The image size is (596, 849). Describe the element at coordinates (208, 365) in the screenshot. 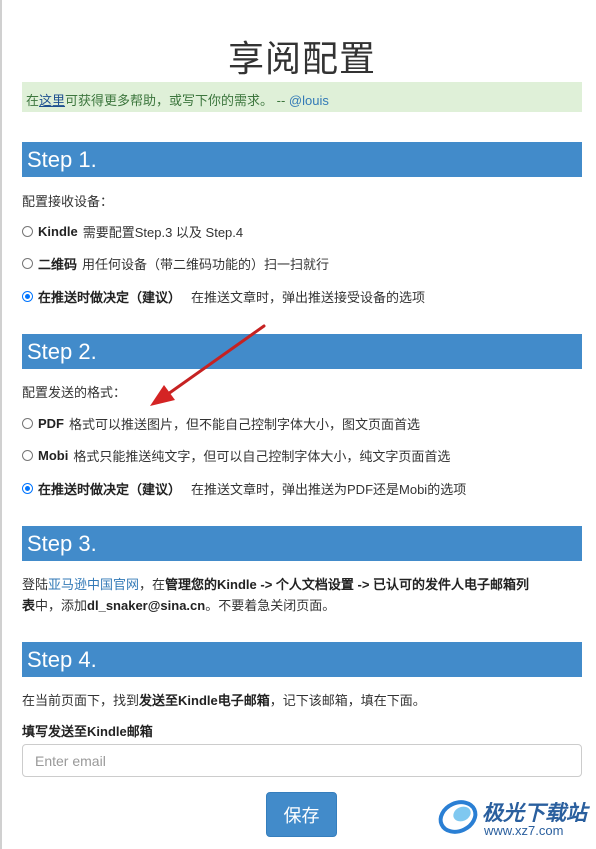

I see `annotation-arrow-icon` at that location.